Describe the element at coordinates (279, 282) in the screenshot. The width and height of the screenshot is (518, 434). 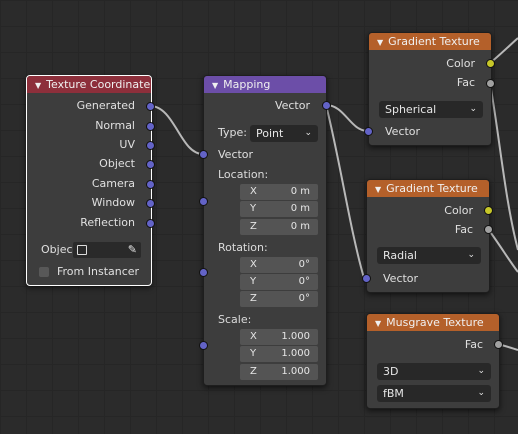
I see `rotation-y-field: Y 0°` at that location.